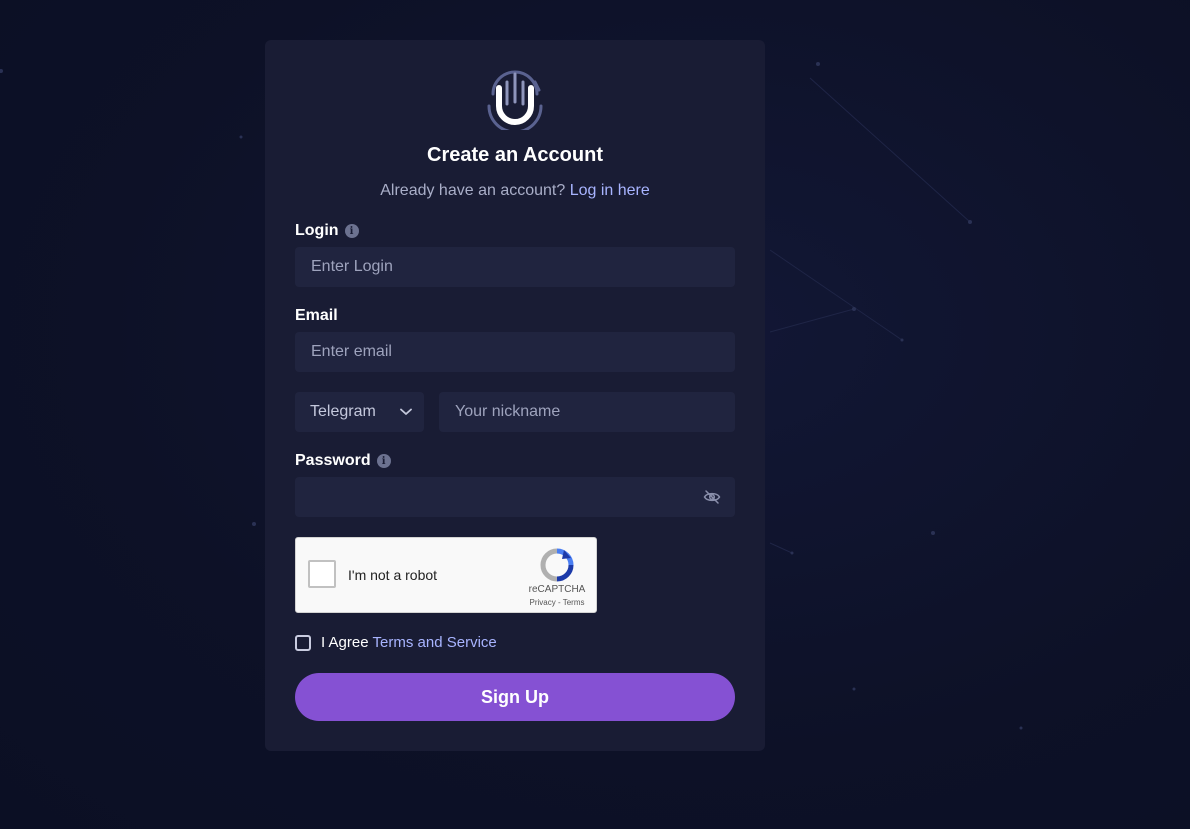  What do you see at coordinates (406, 411) in the screenshot?
I see `chevron-down-icon` at bounding box center [406, 411].